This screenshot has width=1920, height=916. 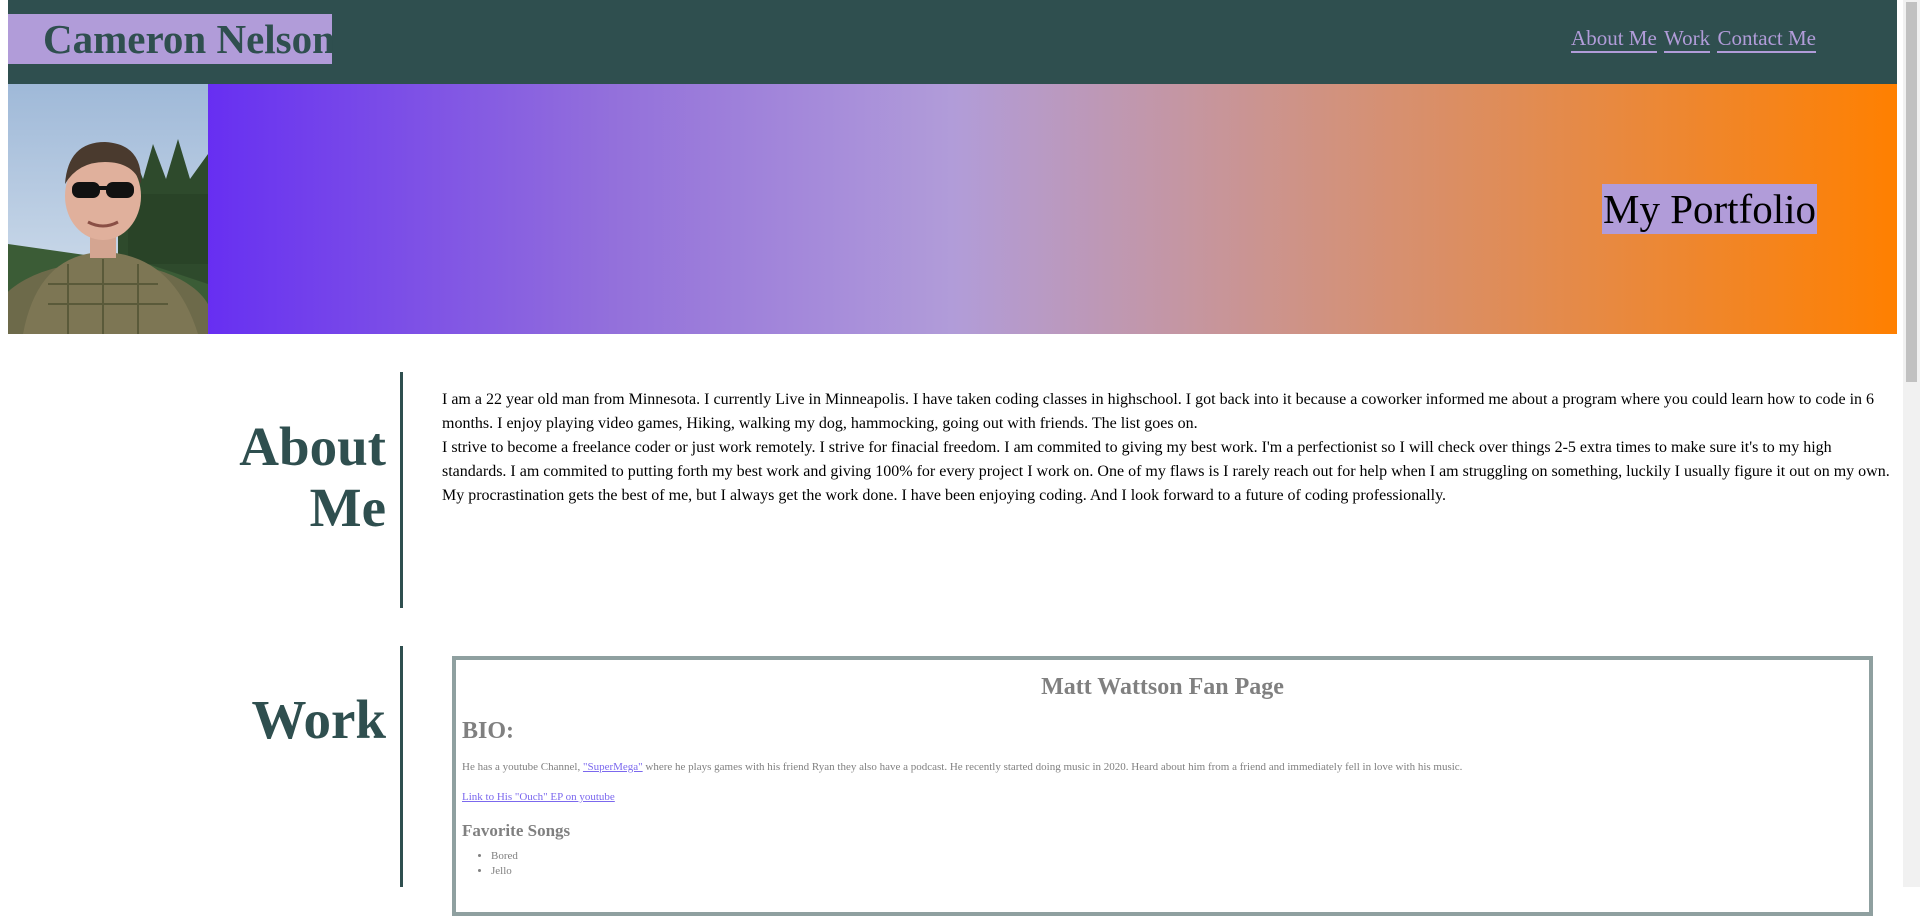 What do you see at coordinates (488, 731) in the screenshot?
I see `project-bio-heading: BIO:` at bounding box center [488, 731].